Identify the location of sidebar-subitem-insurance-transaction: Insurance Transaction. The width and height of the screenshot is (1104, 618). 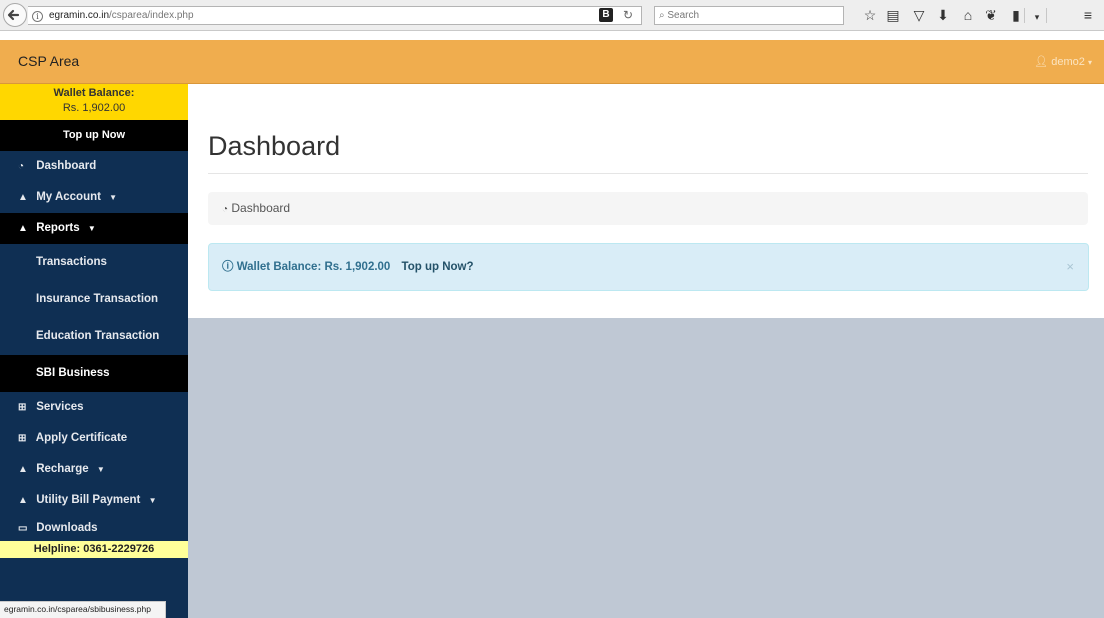
(94, 299).